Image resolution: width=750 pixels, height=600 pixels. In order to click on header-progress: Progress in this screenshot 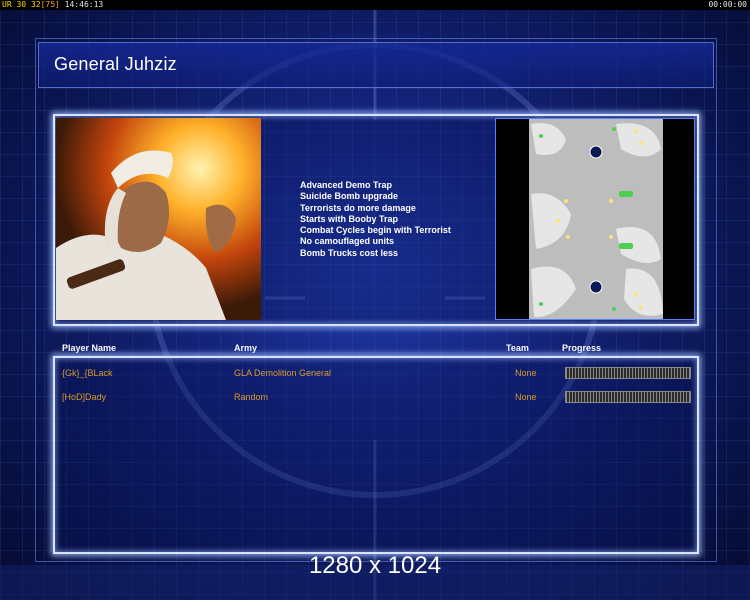, I will do `click(582, 348)`.